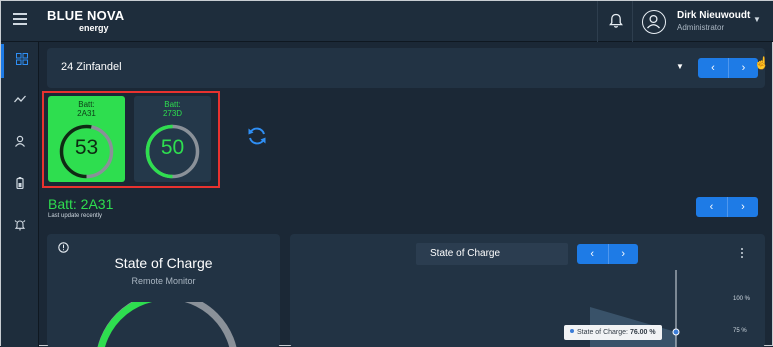 This screenshot has width=773, height=347. I want to click on hamburger-icon, so click(20, 21).